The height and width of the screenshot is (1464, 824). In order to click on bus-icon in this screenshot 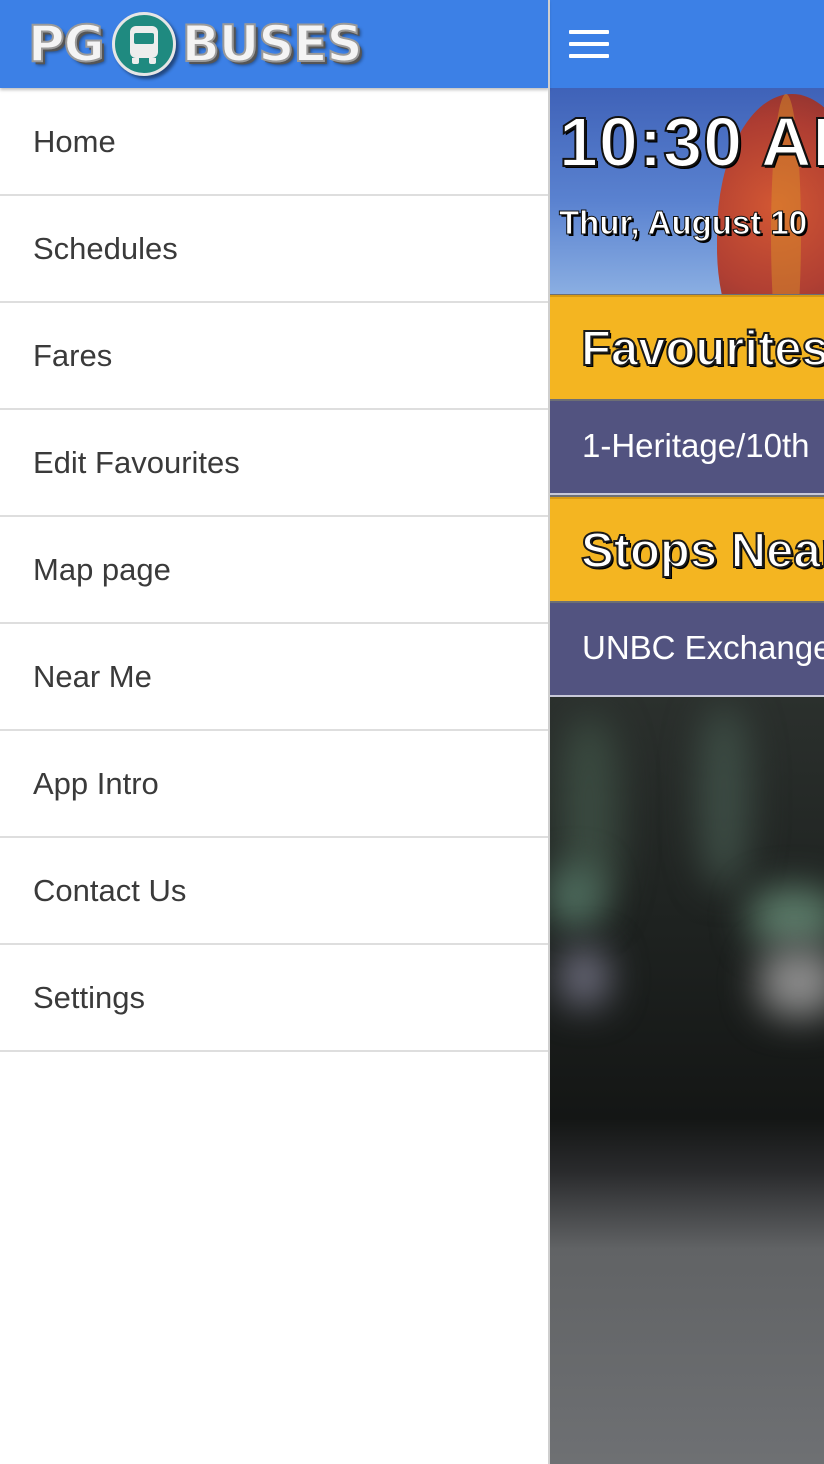, I will do `click(143, 44)`.